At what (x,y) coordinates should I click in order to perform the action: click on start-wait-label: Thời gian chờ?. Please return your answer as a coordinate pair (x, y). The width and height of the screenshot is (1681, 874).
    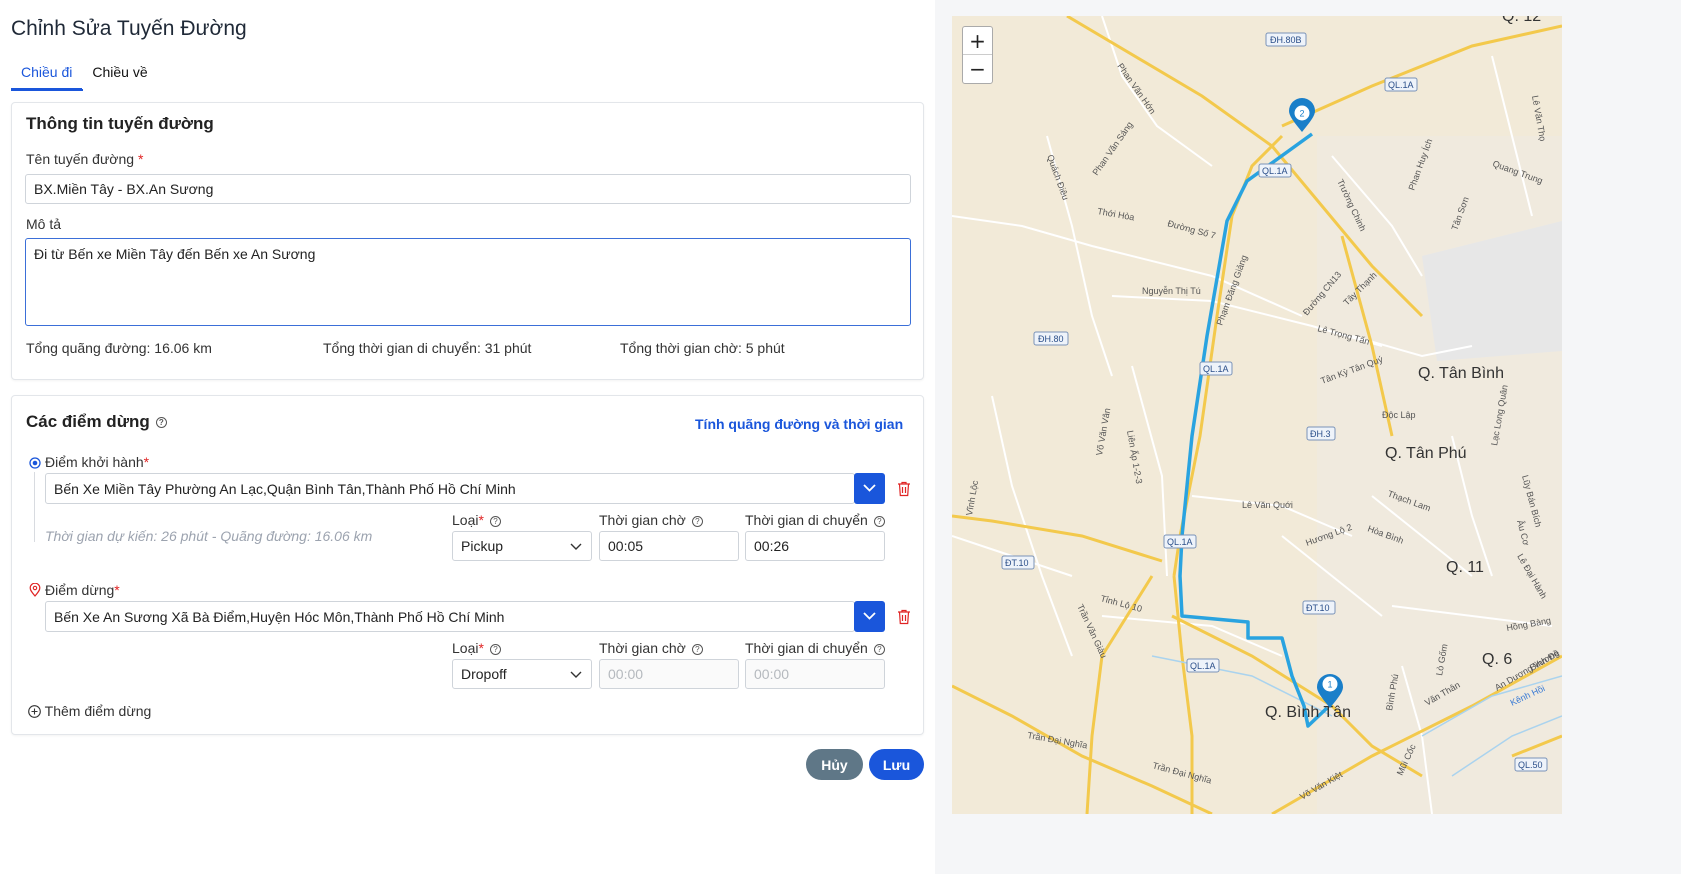
    Looking at the image, I should click on (651, 520).